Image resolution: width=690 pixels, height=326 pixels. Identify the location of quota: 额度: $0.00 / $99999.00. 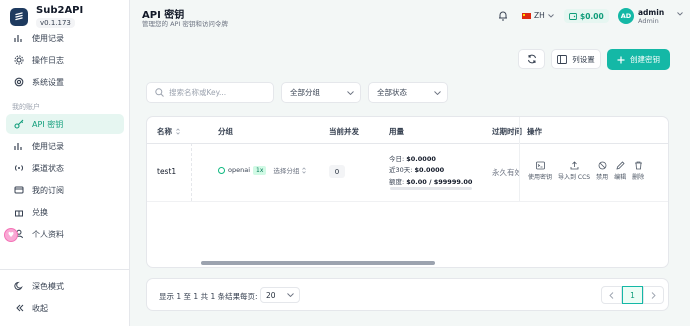
(430, 181).